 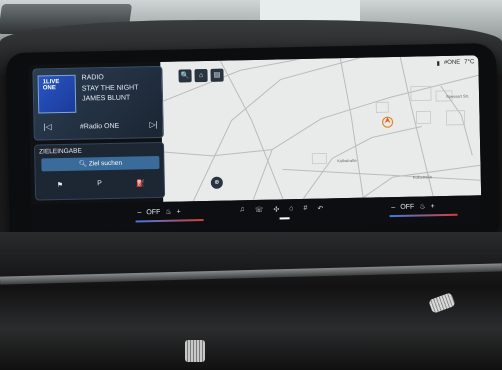 What do you see at coordinates (110, 88) in the screenshot?
I see `track-title: STAY THE NIGHT` at bounding box center [110, 88].